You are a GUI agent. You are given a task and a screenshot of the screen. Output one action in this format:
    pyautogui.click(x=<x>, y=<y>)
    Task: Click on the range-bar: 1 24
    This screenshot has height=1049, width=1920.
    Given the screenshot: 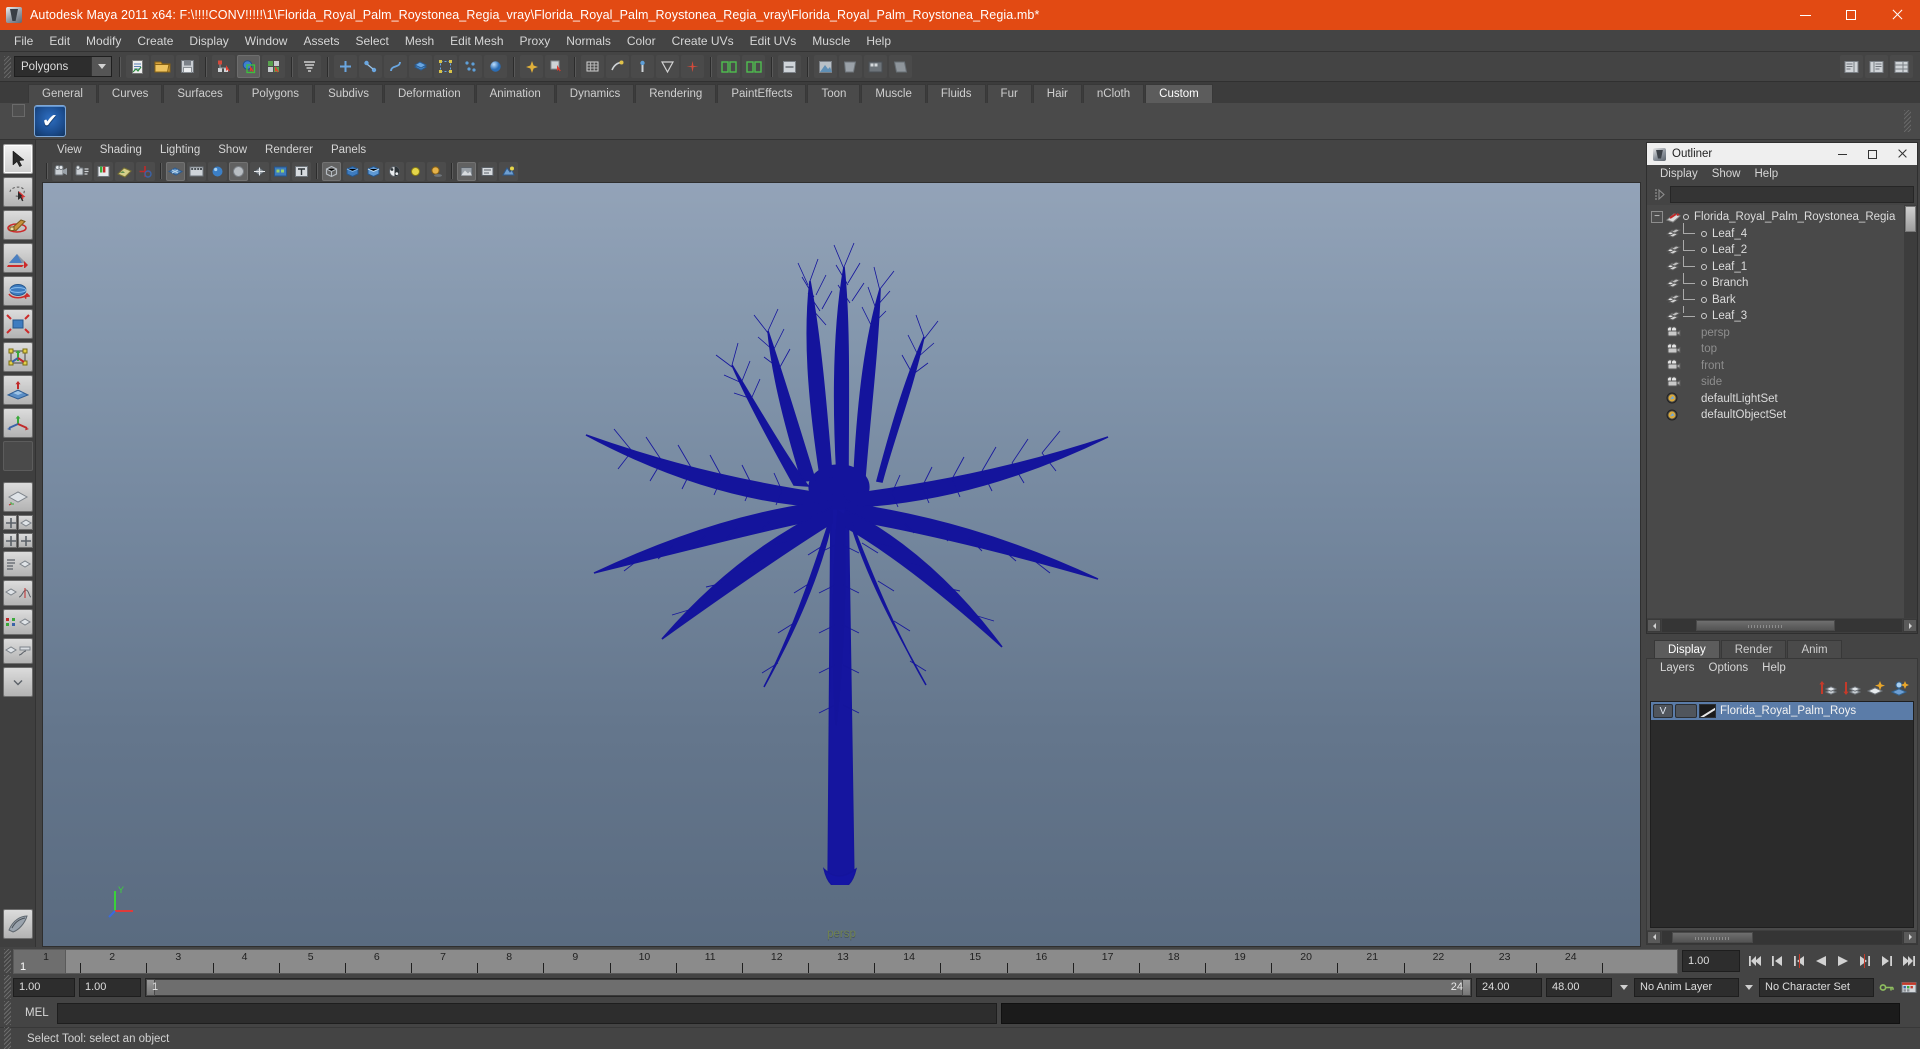 What is the action you would take?
    pyautogui.click(x=808, y=987)
    